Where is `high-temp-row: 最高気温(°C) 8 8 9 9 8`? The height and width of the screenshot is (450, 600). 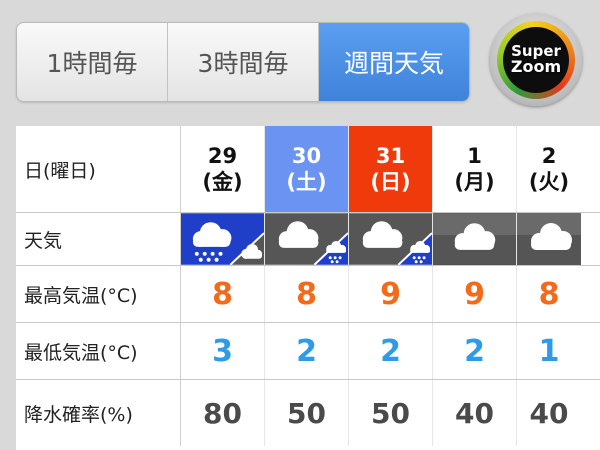
high-temp-row: 最高気温(°C) 8 8 9 9 8 is located at coordinates (308, 294).